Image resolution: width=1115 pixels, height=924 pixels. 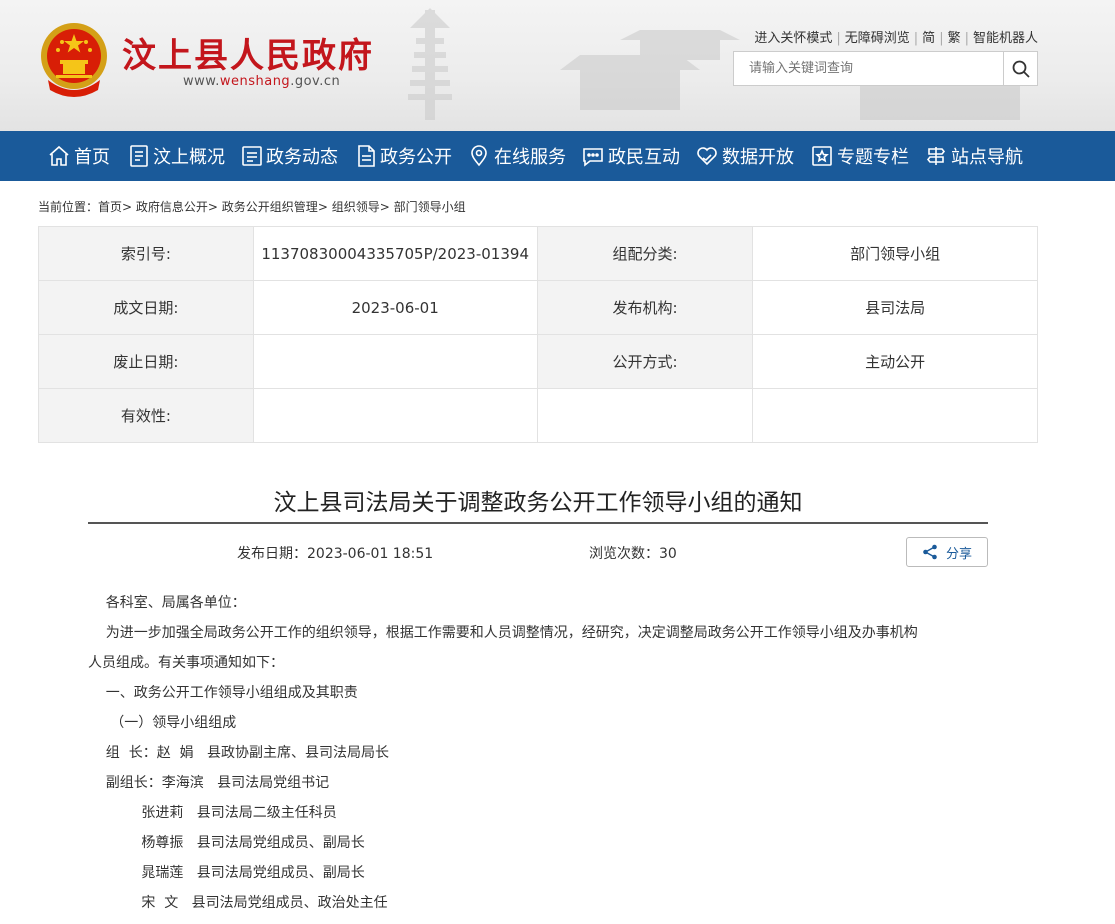 I want to click on expiry-date-value, so click(x=395, y=361).